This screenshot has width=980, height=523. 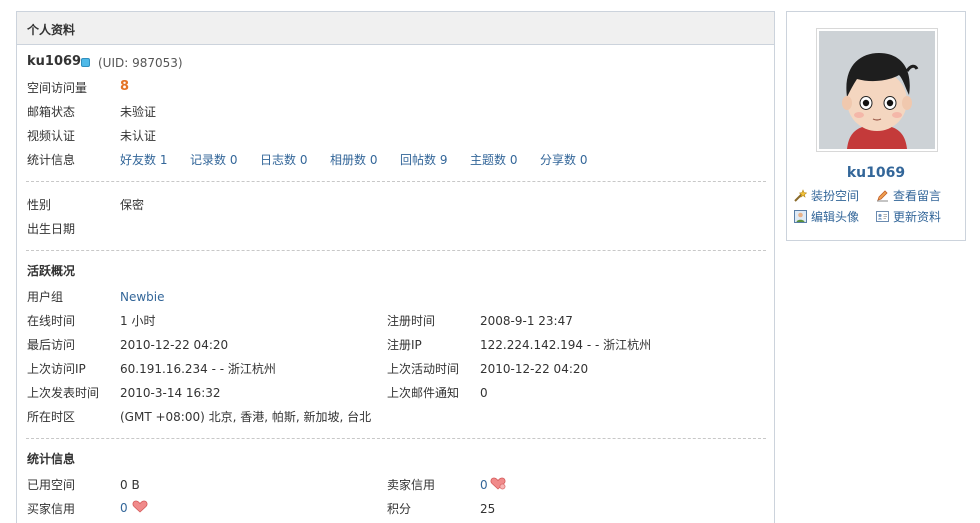 What do you see at coordinates (882, 195) in the screenshot?
I see `pencil-icon` at bounding box center [882, 195].